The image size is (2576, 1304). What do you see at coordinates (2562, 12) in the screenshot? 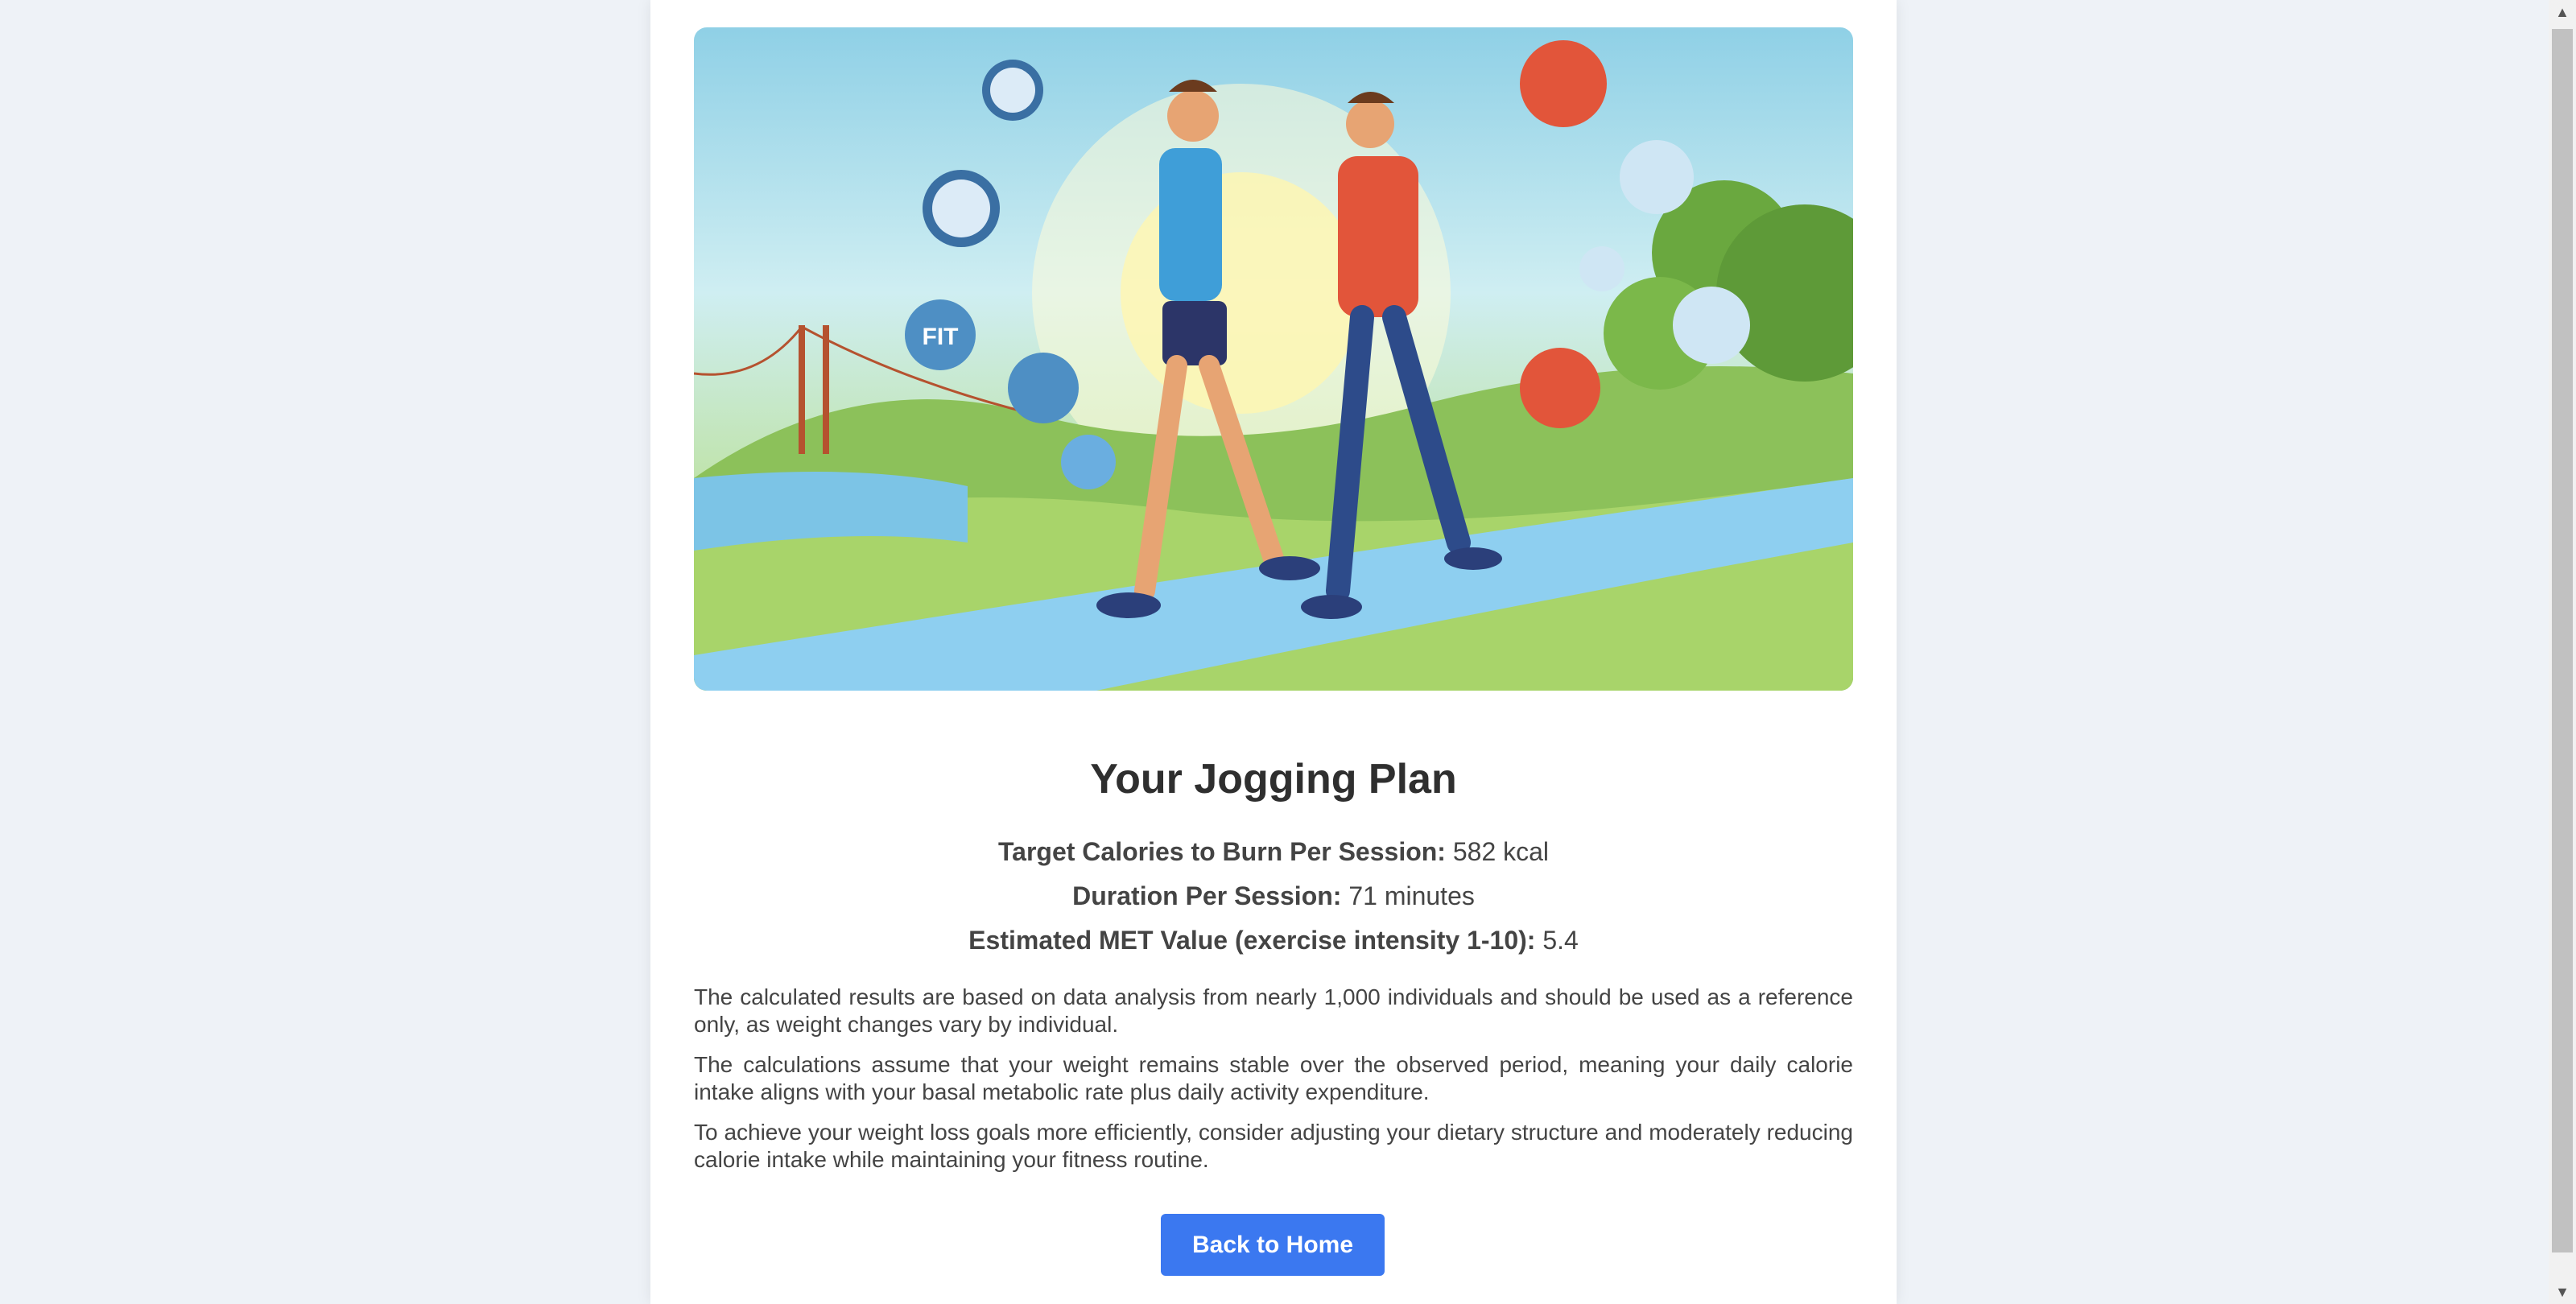
I see `scroll-up-icon: ▲` at bounding box center [2562, 12].